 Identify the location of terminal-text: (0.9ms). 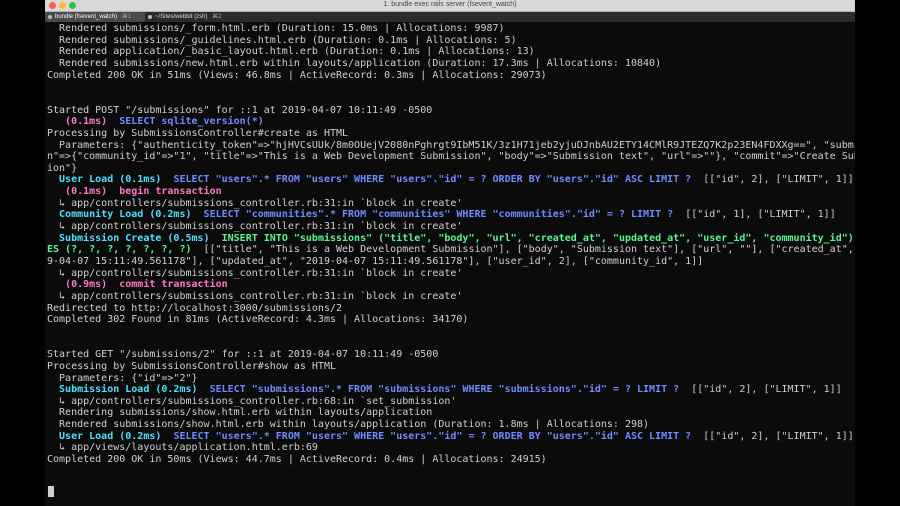
(83, 285).